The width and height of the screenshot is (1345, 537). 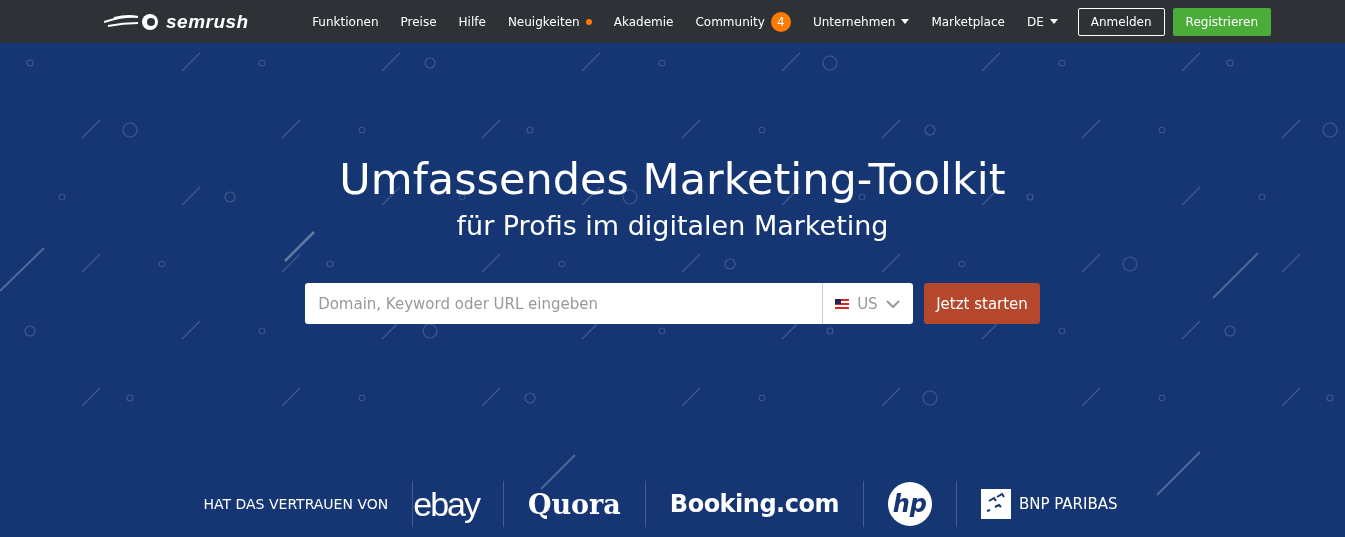 What do you see at coordinates (753, 504) in the screenshot?
I see `booking-logo: Booking.com` at bounding box center [753, 504].